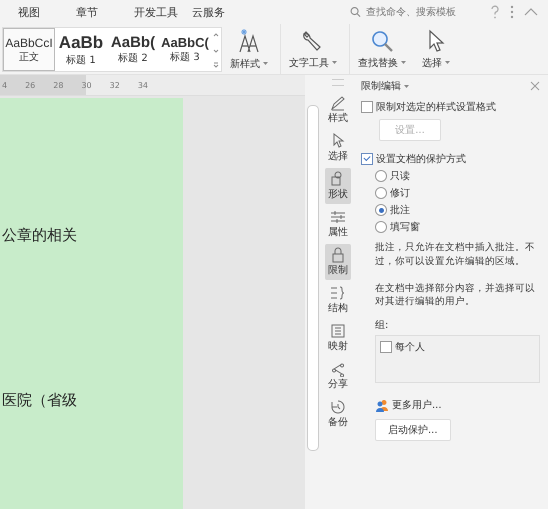  Describe the element at coordinates (100, 12) in the screenshot. I see `menu-tab: 章节` at that location.